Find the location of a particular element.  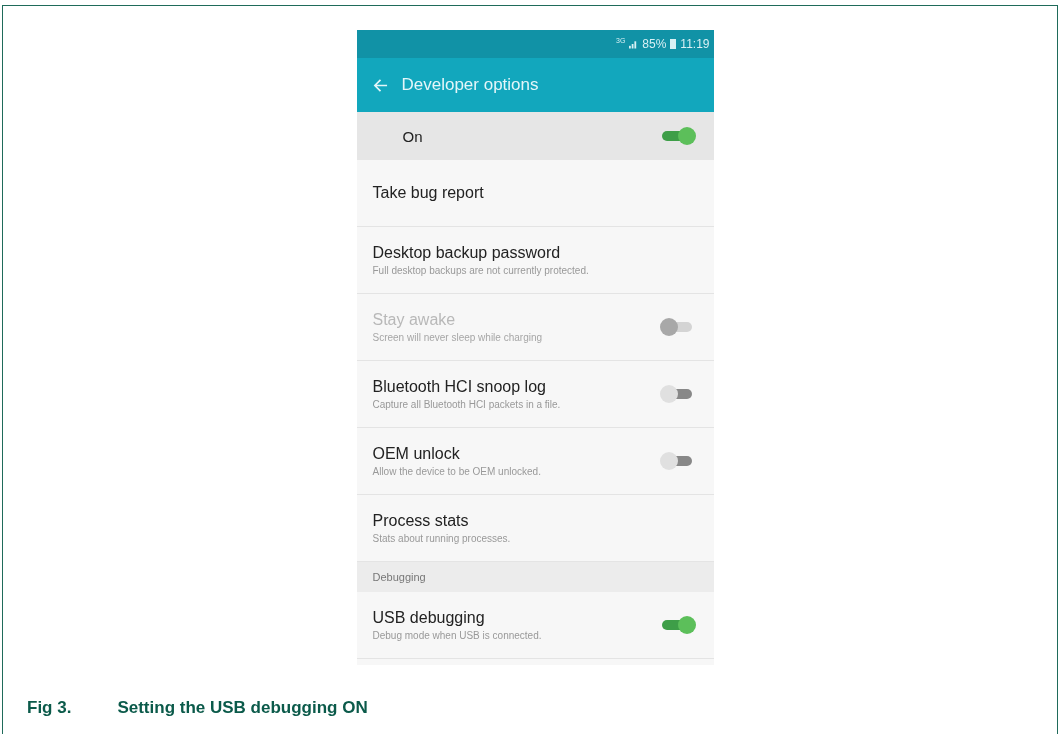

setting-summary: Capture all Bluetooth HCI packets in a file. is located at coordinates (466, 404).